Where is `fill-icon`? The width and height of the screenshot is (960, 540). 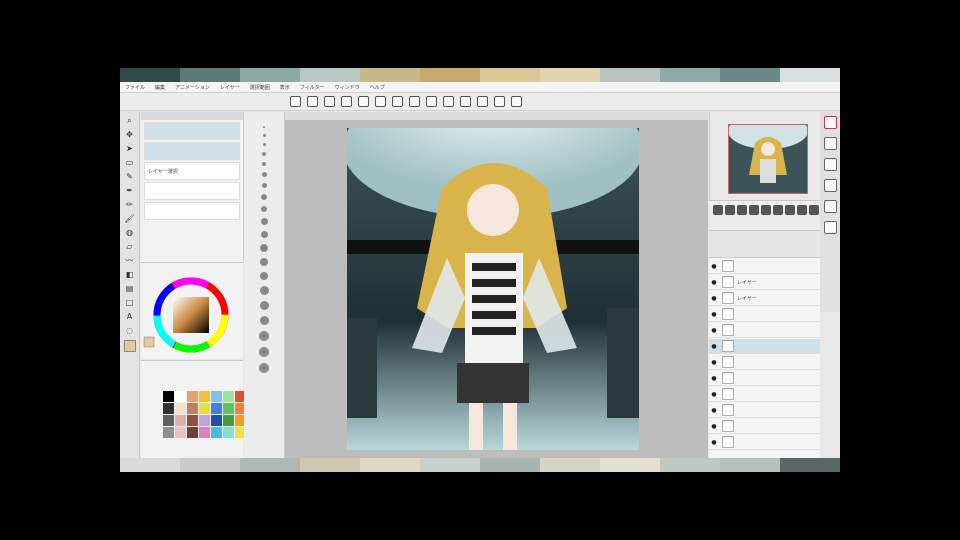 fill-icon is located at coordinates (482, 101).